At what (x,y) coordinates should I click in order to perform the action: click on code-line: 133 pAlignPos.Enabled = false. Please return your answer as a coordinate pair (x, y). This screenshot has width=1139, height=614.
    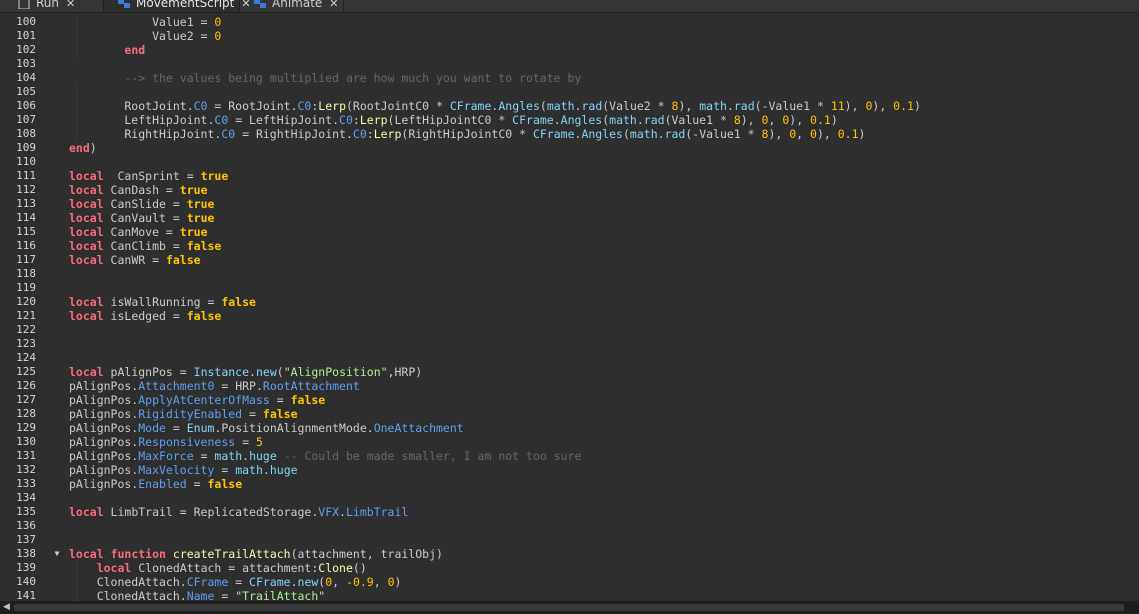
    Looking at the image, I should click on (569, 484).